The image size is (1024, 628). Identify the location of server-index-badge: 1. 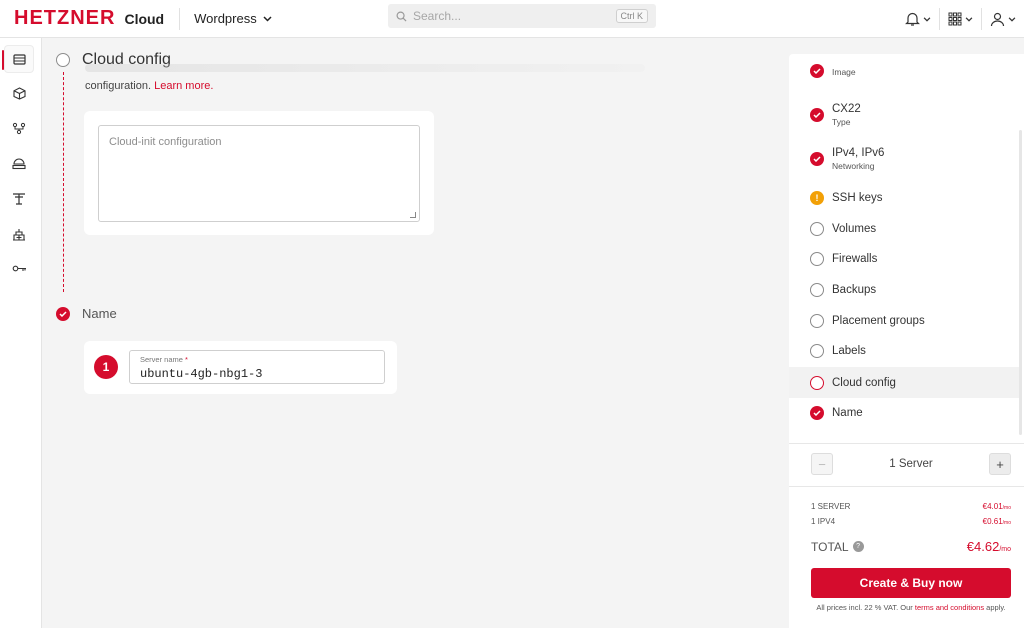
(106, 367).